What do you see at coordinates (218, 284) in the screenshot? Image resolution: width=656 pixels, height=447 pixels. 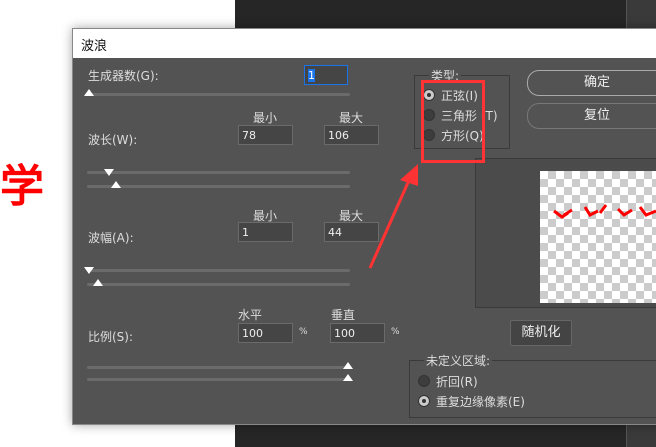 I see `amplitude-max-slider` at bounding box center [218, 284].